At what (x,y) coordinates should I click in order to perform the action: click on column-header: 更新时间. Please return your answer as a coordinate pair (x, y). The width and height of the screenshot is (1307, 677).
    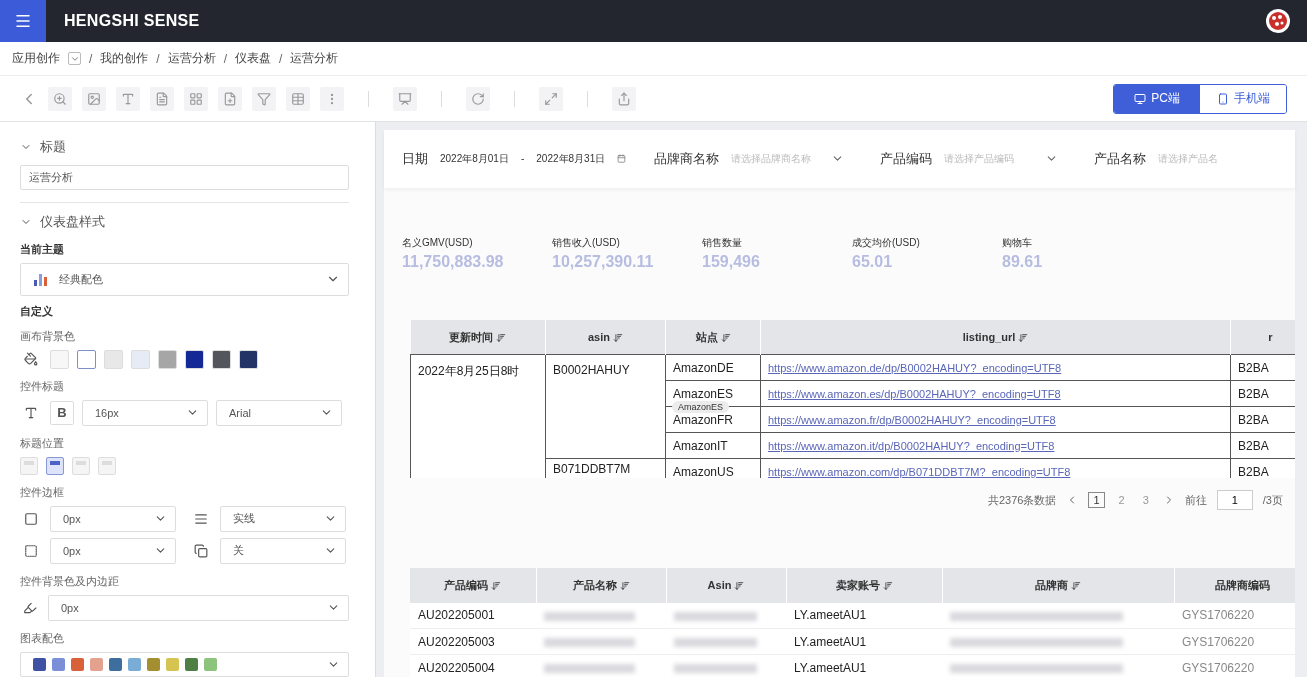
    Looking at the image, I should click on (478, 337).